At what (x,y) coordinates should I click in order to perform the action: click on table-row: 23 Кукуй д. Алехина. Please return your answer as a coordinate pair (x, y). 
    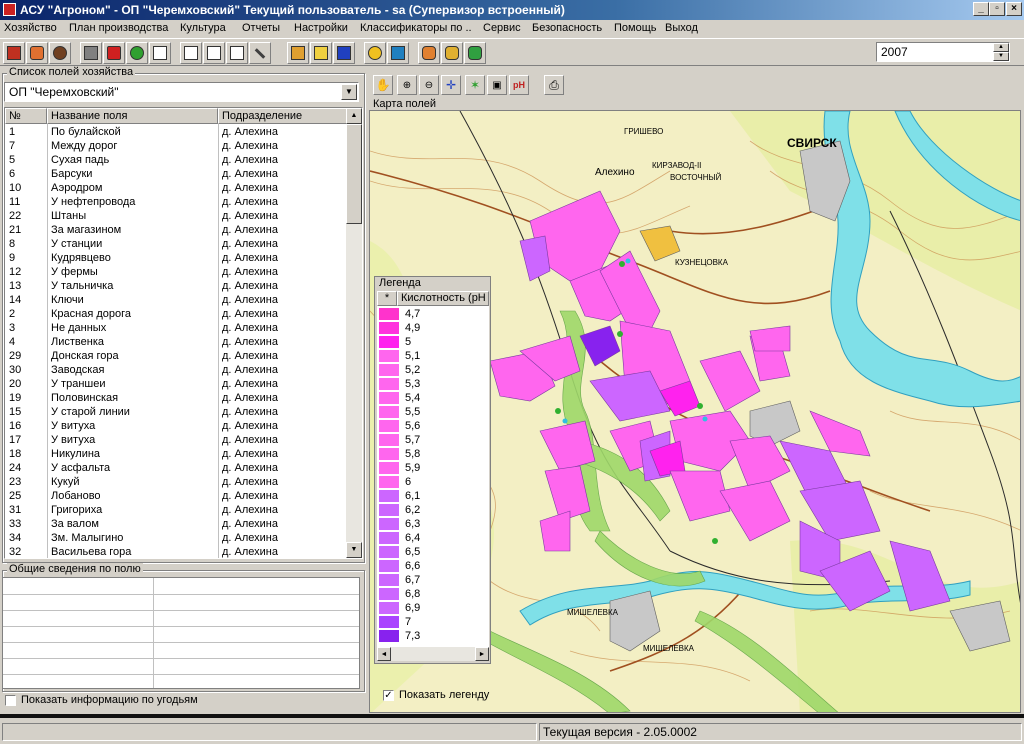
    Looking at the image, I should click on (176, 482).